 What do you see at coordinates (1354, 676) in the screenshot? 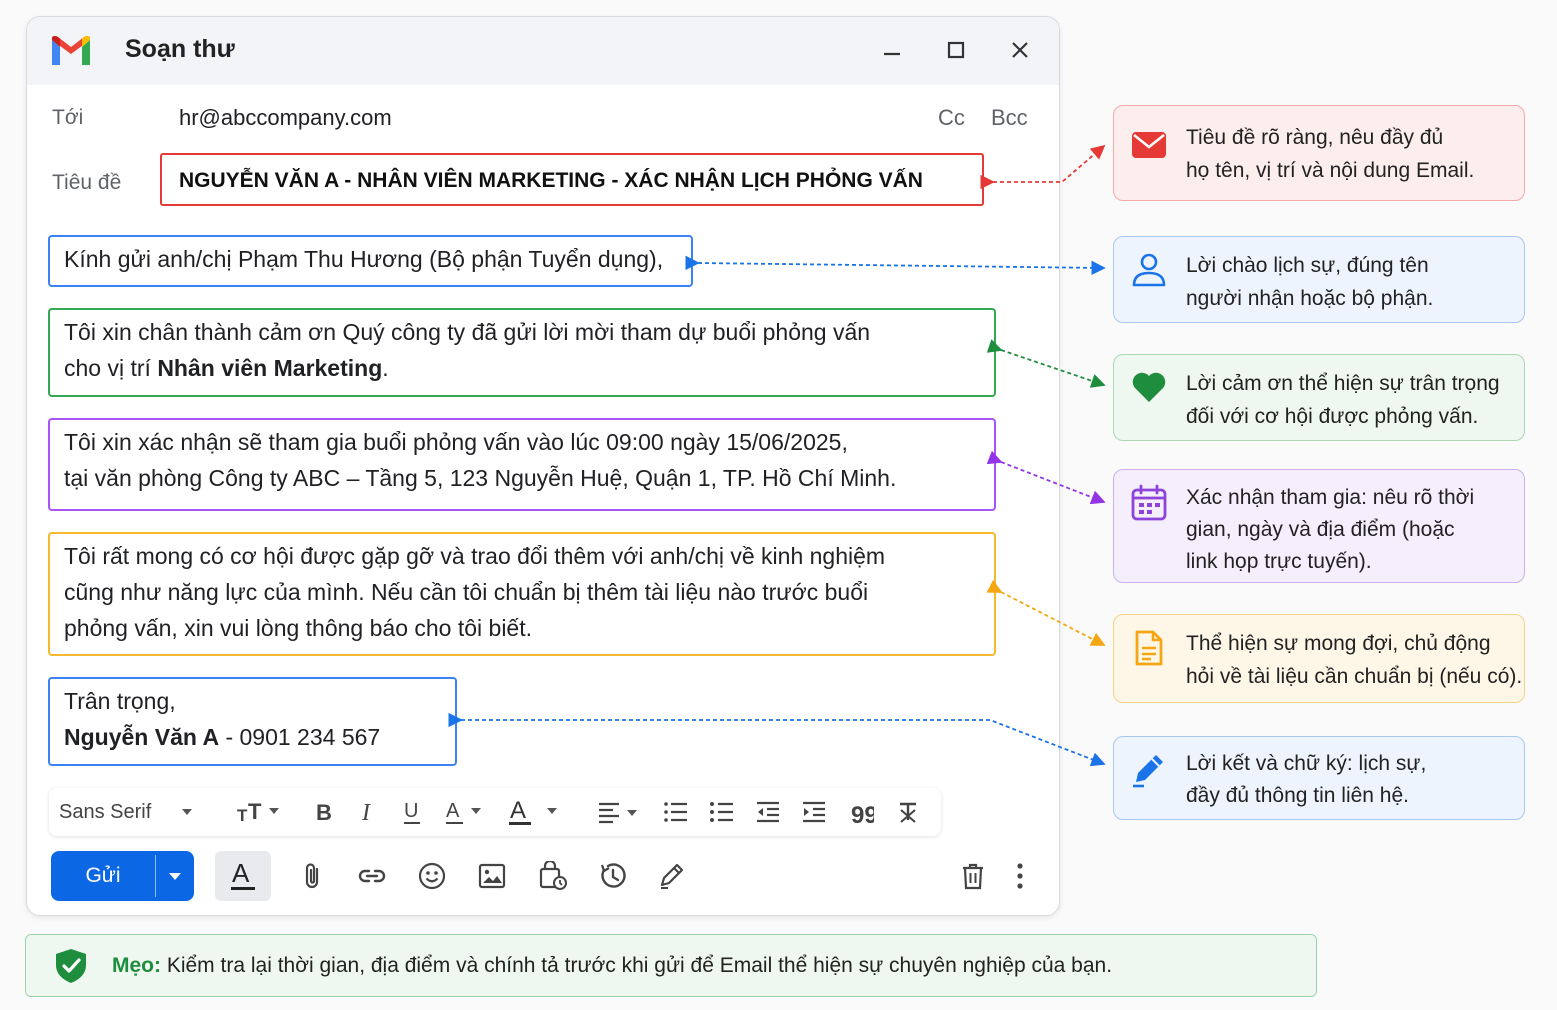
I see `card-text-line-2: hỏi về tài liệu cần chuẩn bị (nếu có).` at bounding box center [1354, 676].